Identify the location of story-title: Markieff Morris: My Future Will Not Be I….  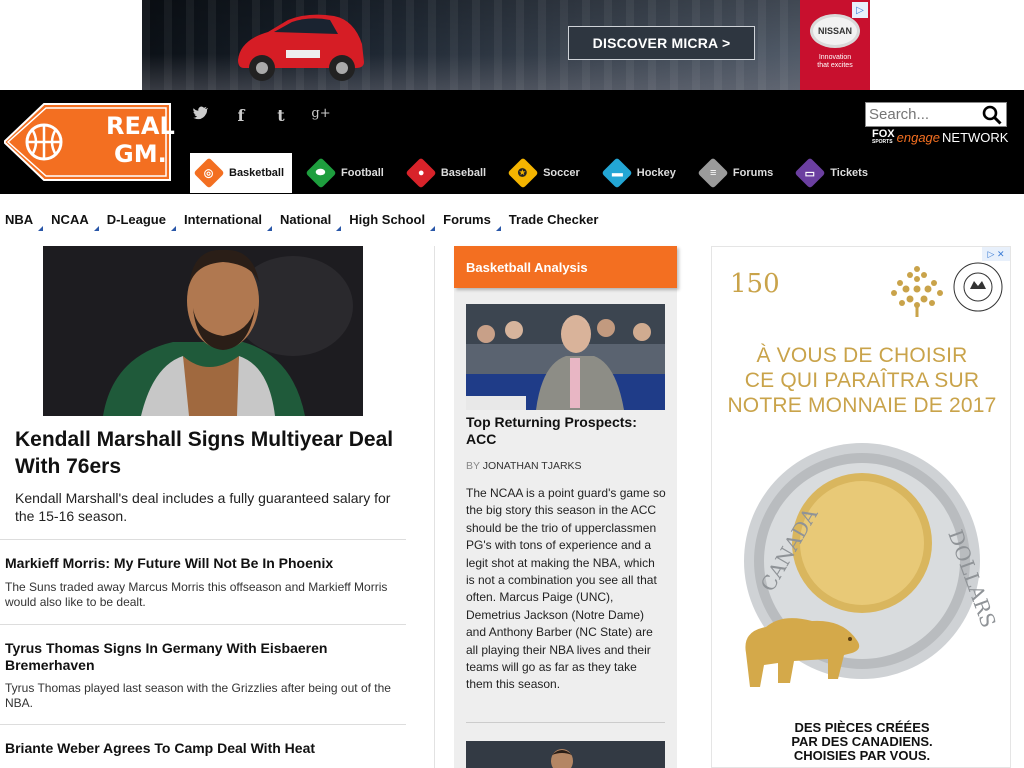
(200, 563).